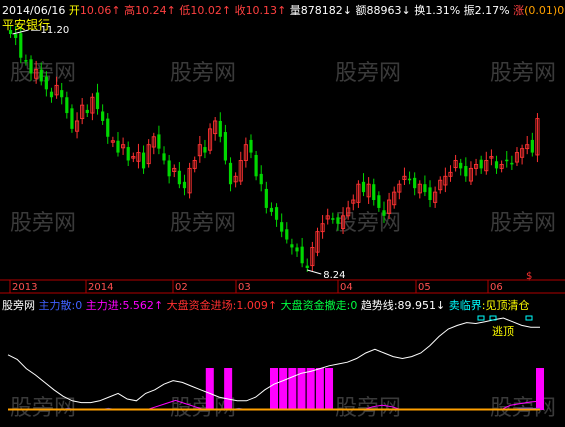 The image size is (565, 427). Describe the element at coordinates (79, 305) in the screenshot. I see `indicator-value-0: 0` at that location.